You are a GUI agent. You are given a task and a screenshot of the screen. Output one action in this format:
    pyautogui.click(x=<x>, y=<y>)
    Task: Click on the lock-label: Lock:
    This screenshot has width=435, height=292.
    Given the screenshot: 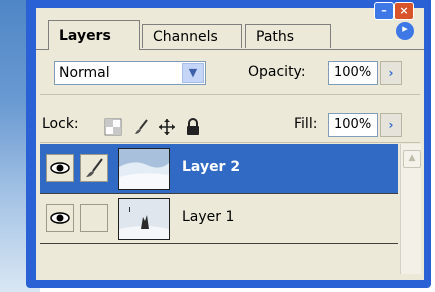 What is the action you would take?
    pyautogui.click(x=60, y=124)
    